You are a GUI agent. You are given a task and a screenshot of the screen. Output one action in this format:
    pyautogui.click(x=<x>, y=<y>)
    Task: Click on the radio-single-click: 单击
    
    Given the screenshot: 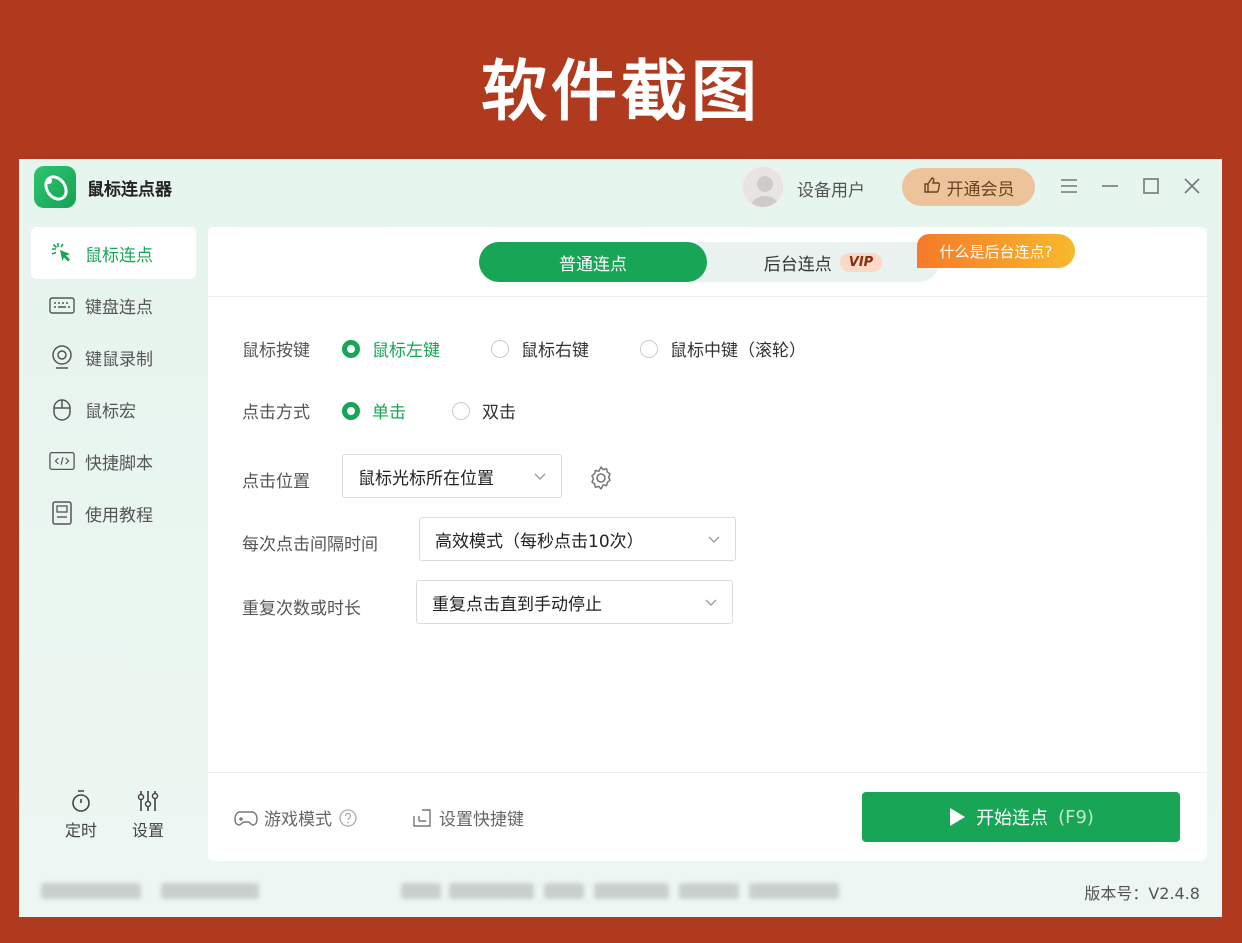 What is the action you would take?
    pyautogui.click(x=374, y=410)
    